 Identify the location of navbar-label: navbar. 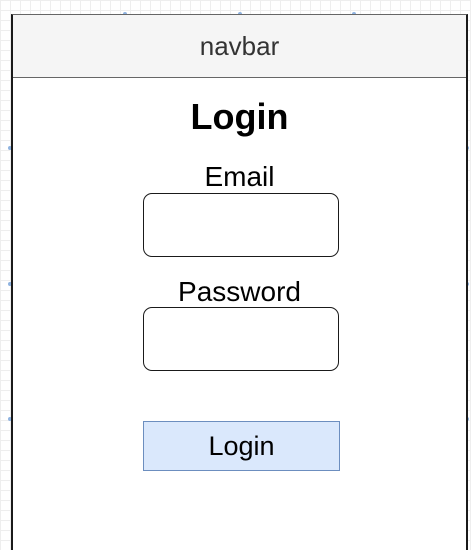
(239, 45).